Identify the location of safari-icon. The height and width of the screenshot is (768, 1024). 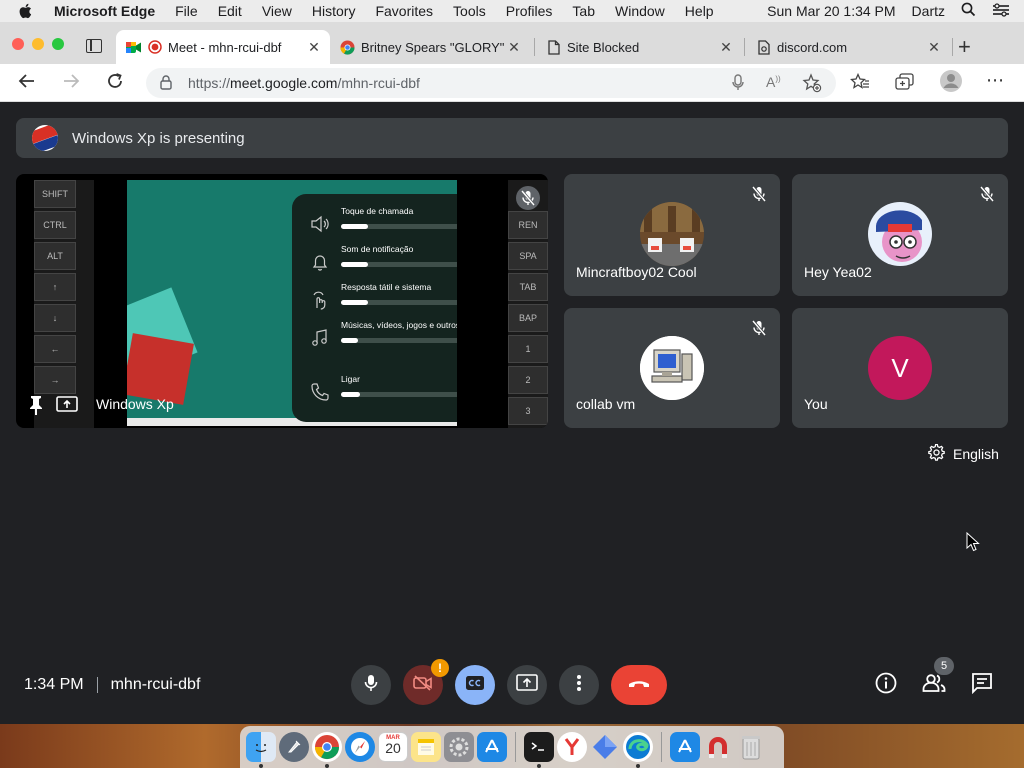
(360, 747).